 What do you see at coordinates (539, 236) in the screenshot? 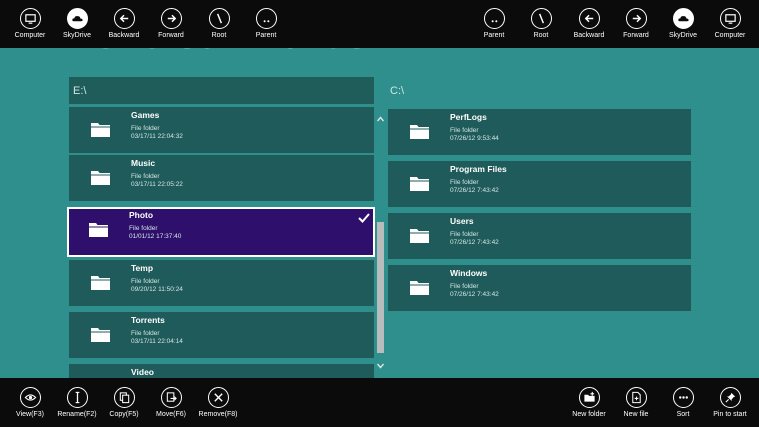
I see `right-list-item-users: Users File folder 07/26/12 7:43:42` at bounding box center [539, 236].